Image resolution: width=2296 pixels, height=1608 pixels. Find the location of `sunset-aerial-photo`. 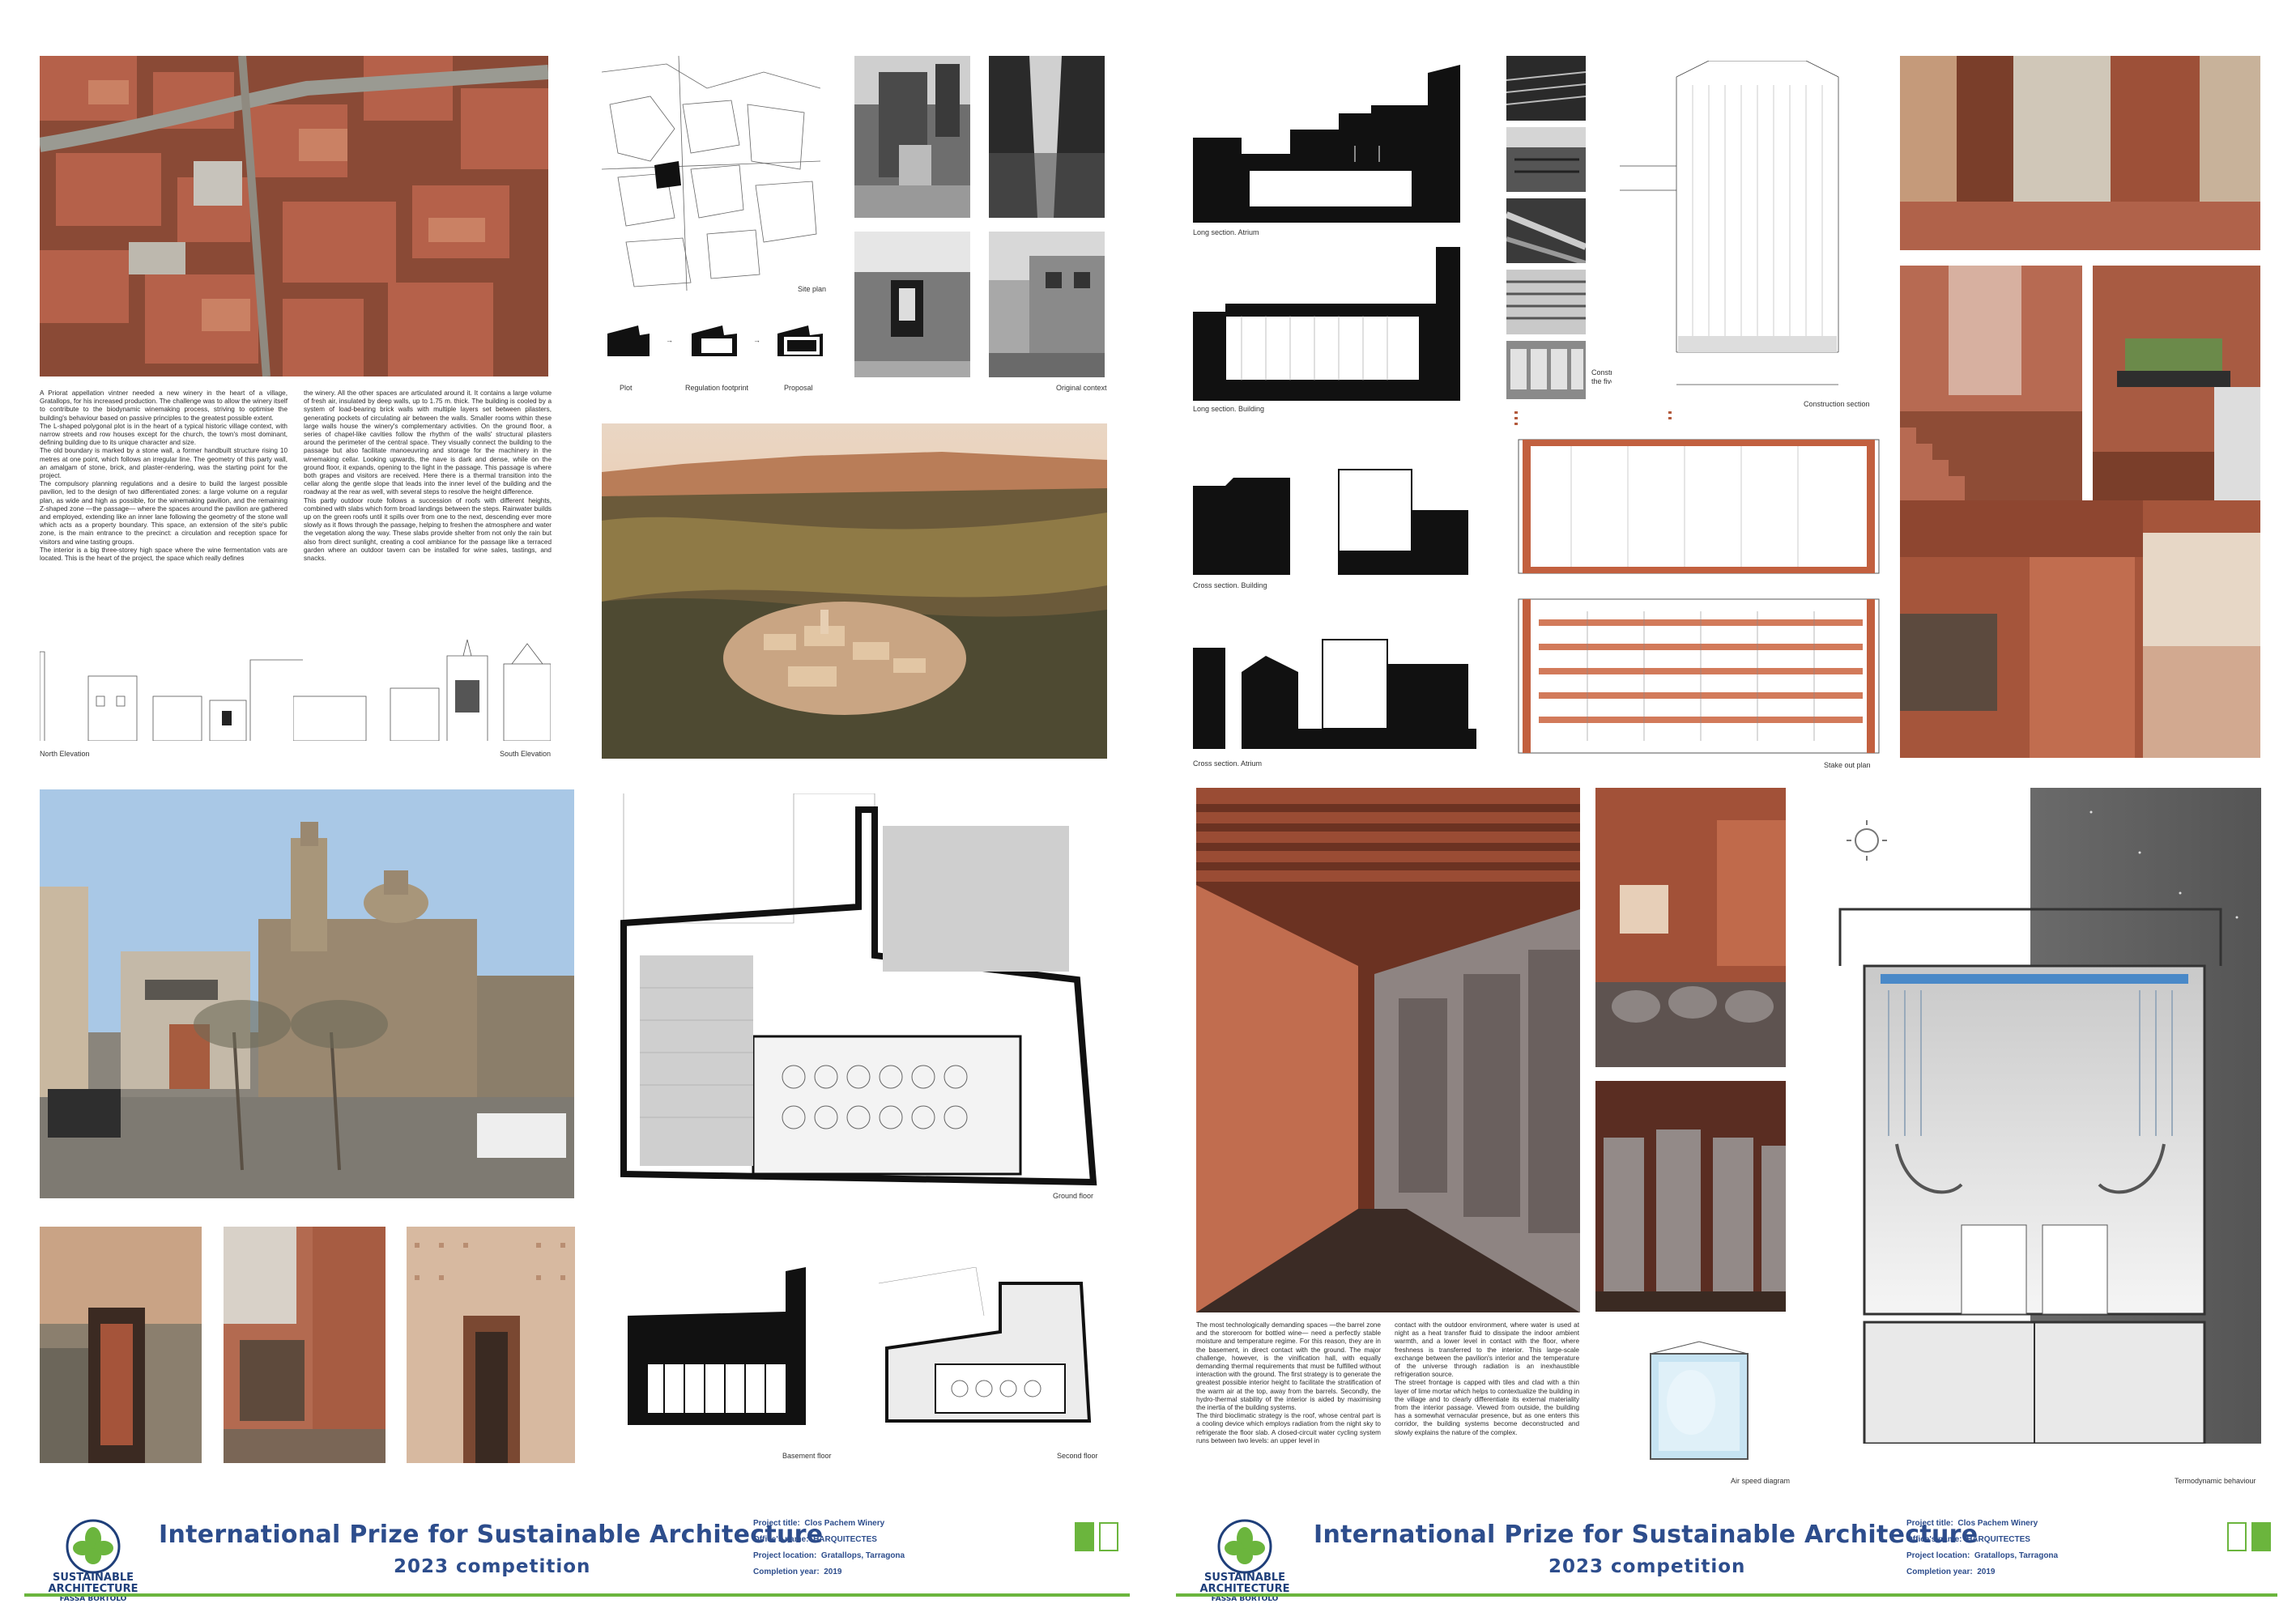

sunset-aerial-photo is located at coordinates (855, 591).